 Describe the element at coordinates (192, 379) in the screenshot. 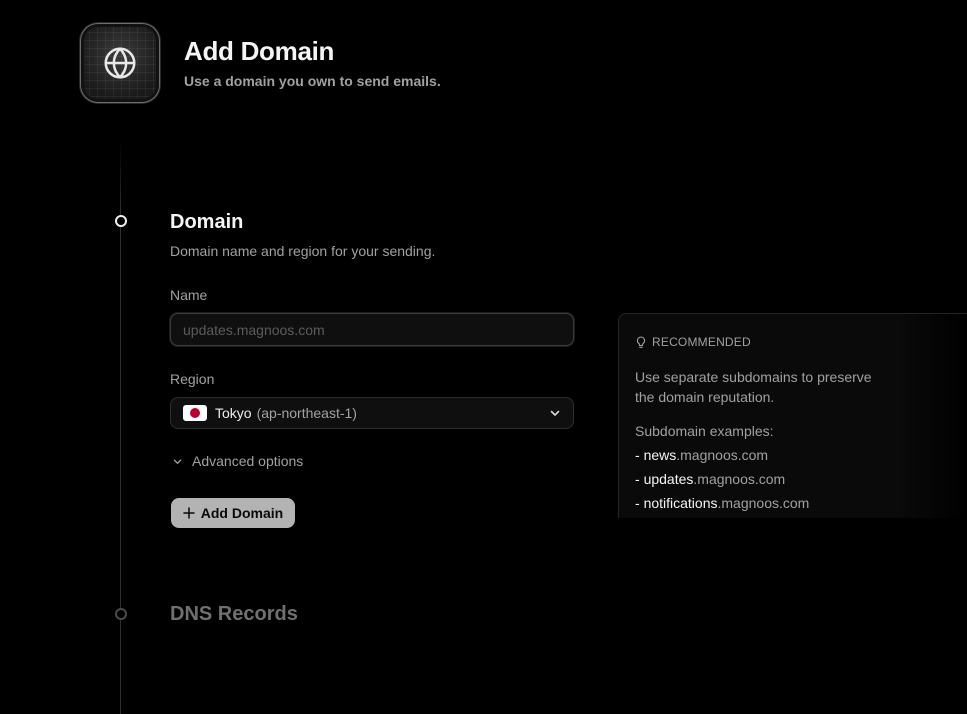

I see `region-label: Region` at that location.